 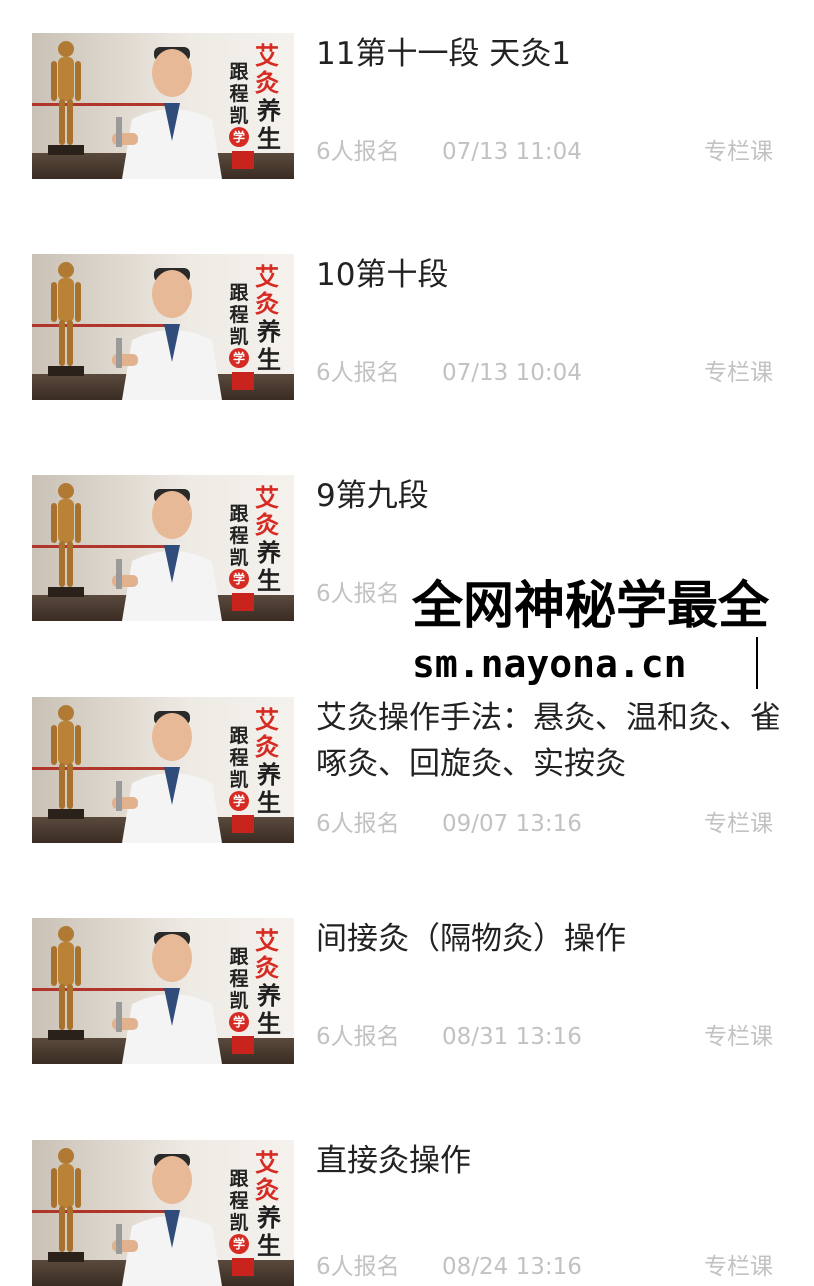 I want to click on watermark-url: sm.nayona.cn, so click(x=549, y=664).